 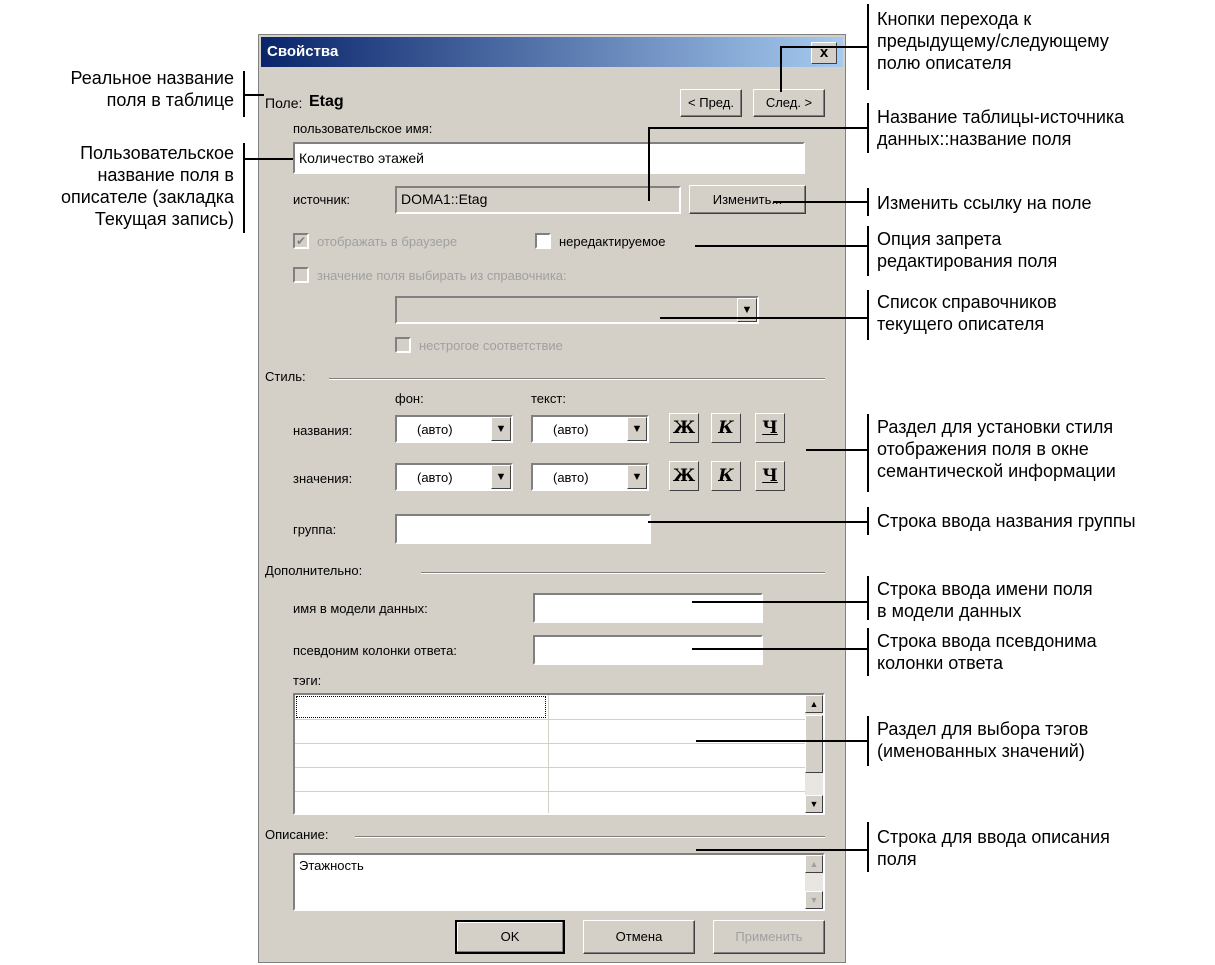 What do you see at coordinates (165, 175) in the screenshot?
I see `annotation-line: название поля в` at bounding box center [165, 175].